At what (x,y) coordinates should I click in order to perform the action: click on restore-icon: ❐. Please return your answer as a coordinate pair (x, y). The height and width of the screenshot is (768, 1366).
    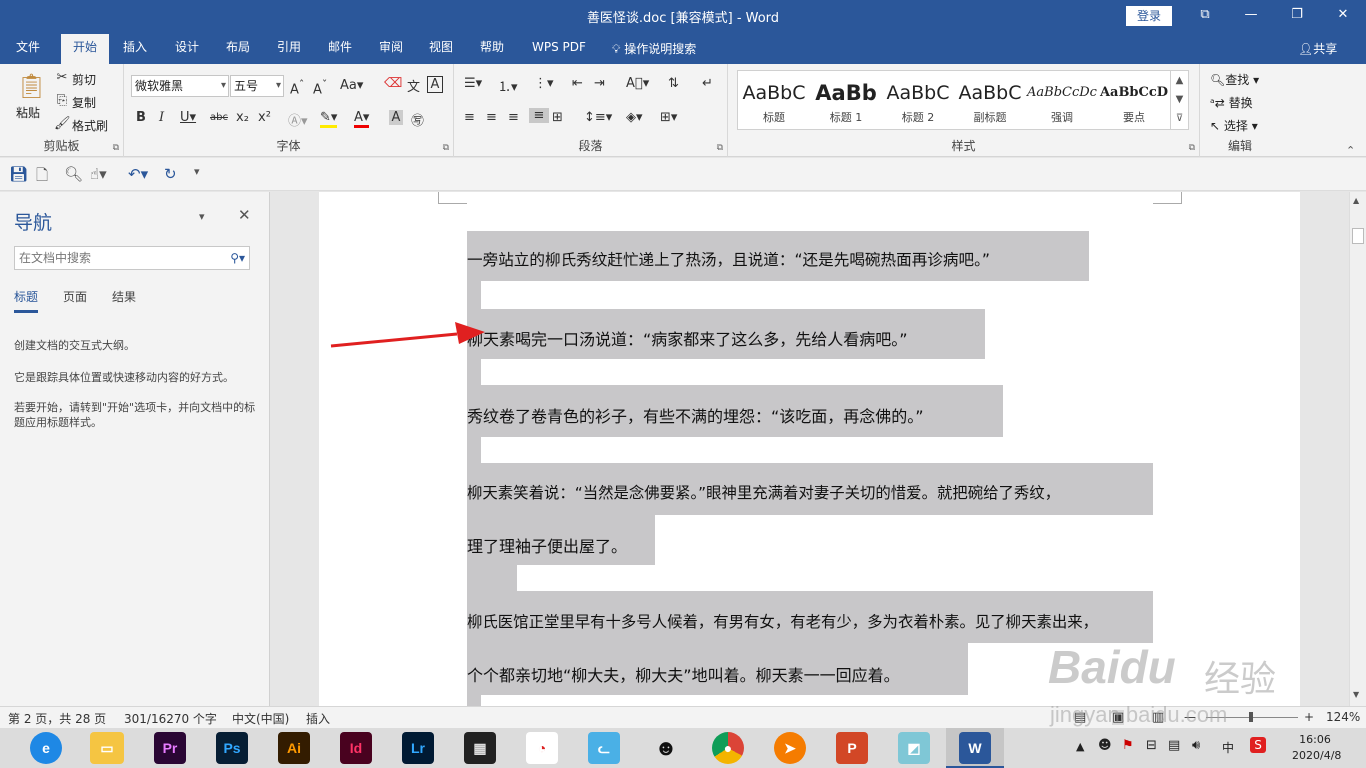
    Looking at the image, I should click on (1297, 15).